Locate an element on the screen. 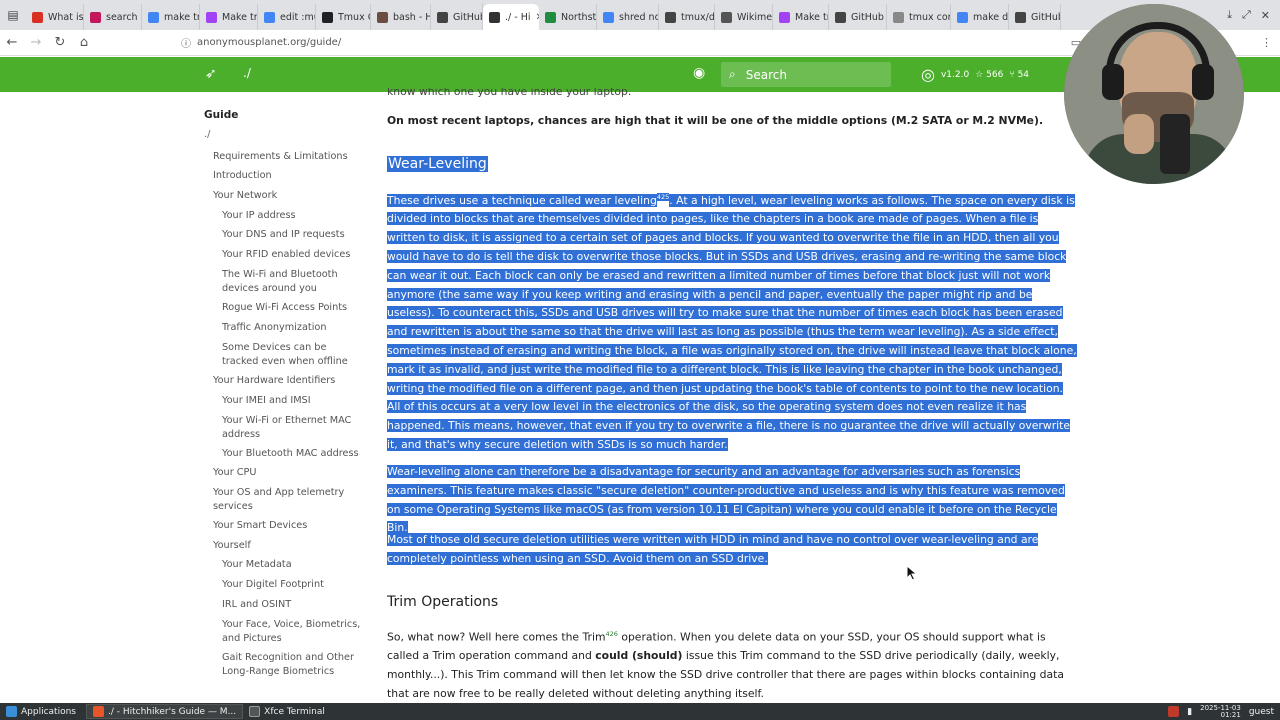  sidebar-item: Your Wi-Fi or Ethernet MAC address is located at coordinates (292, 427).